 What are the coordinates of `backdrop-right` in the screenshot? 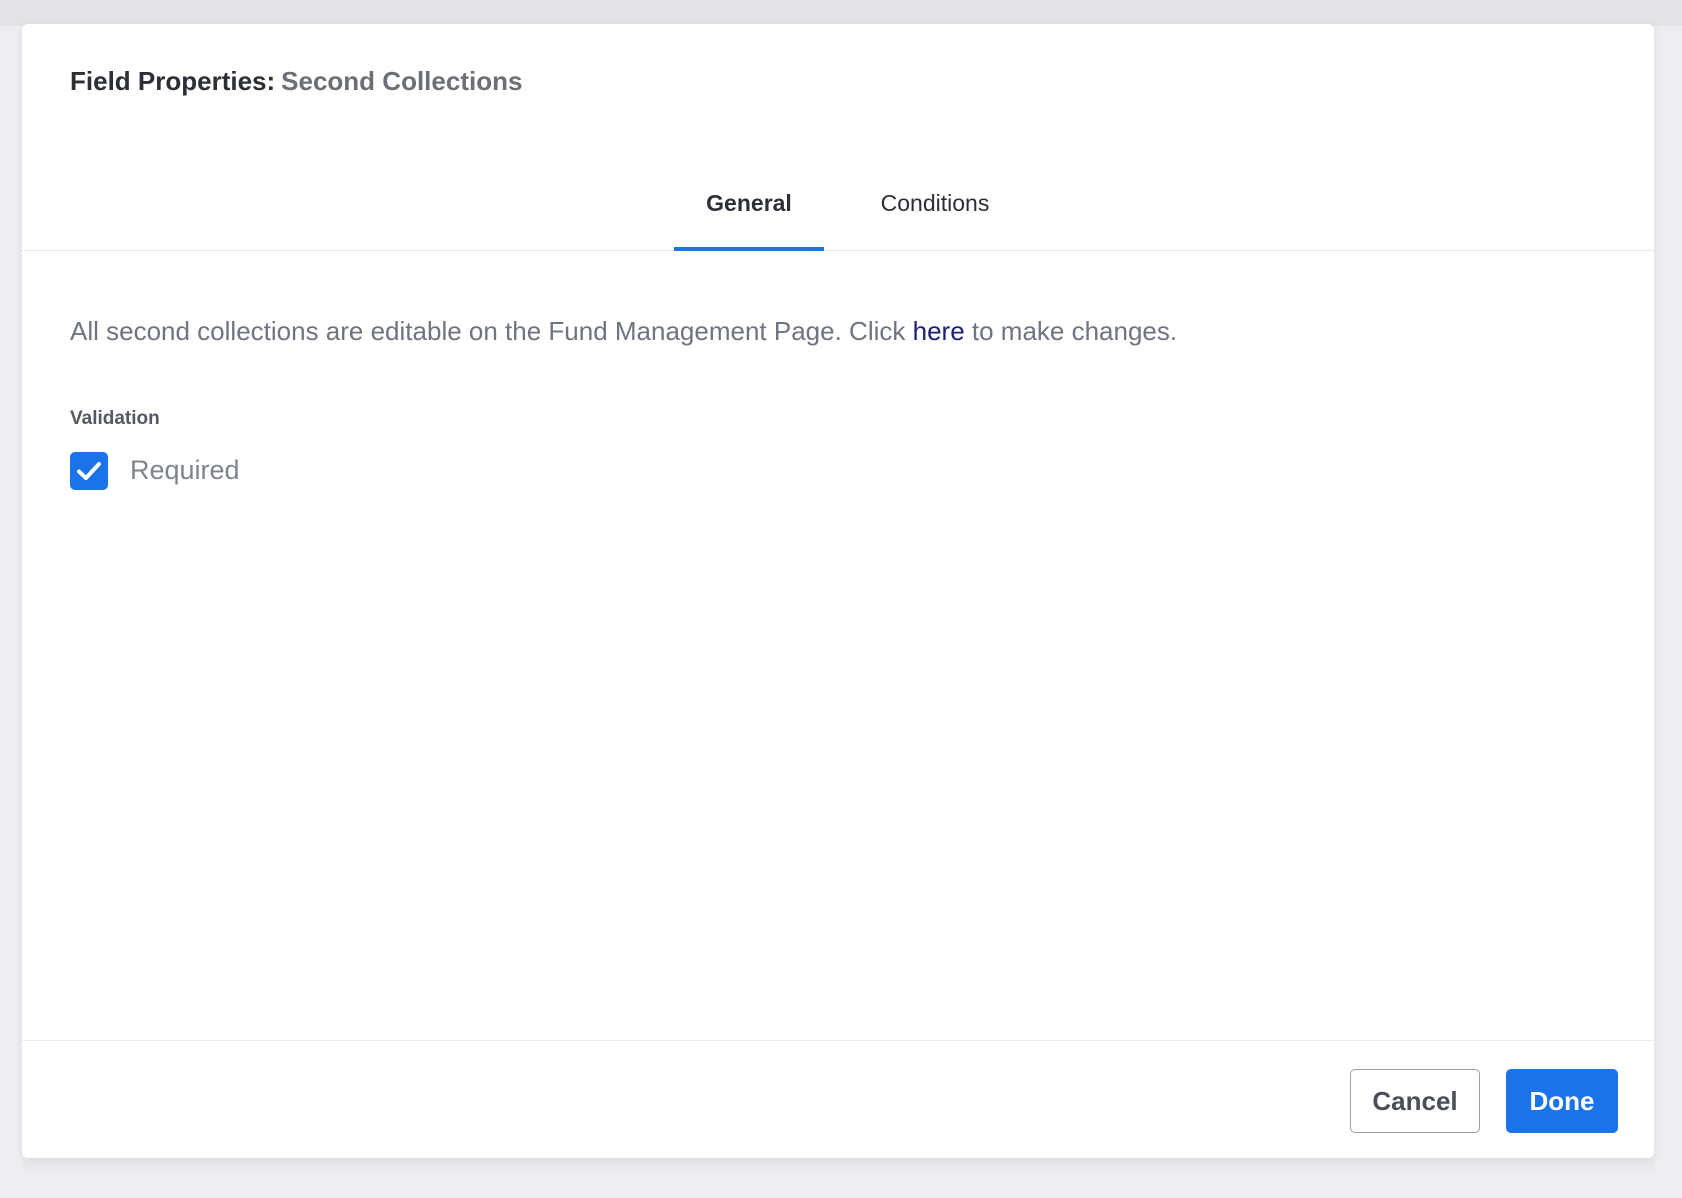 It's located at (1668, 598).